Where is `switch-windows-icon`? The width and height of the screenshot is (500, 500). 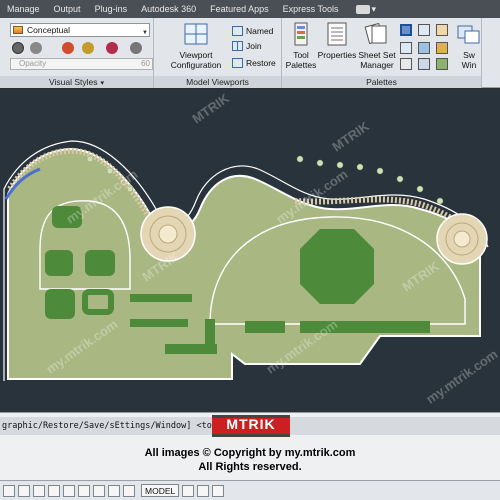
switch-windows-icon is located at coordinates (468, 34).